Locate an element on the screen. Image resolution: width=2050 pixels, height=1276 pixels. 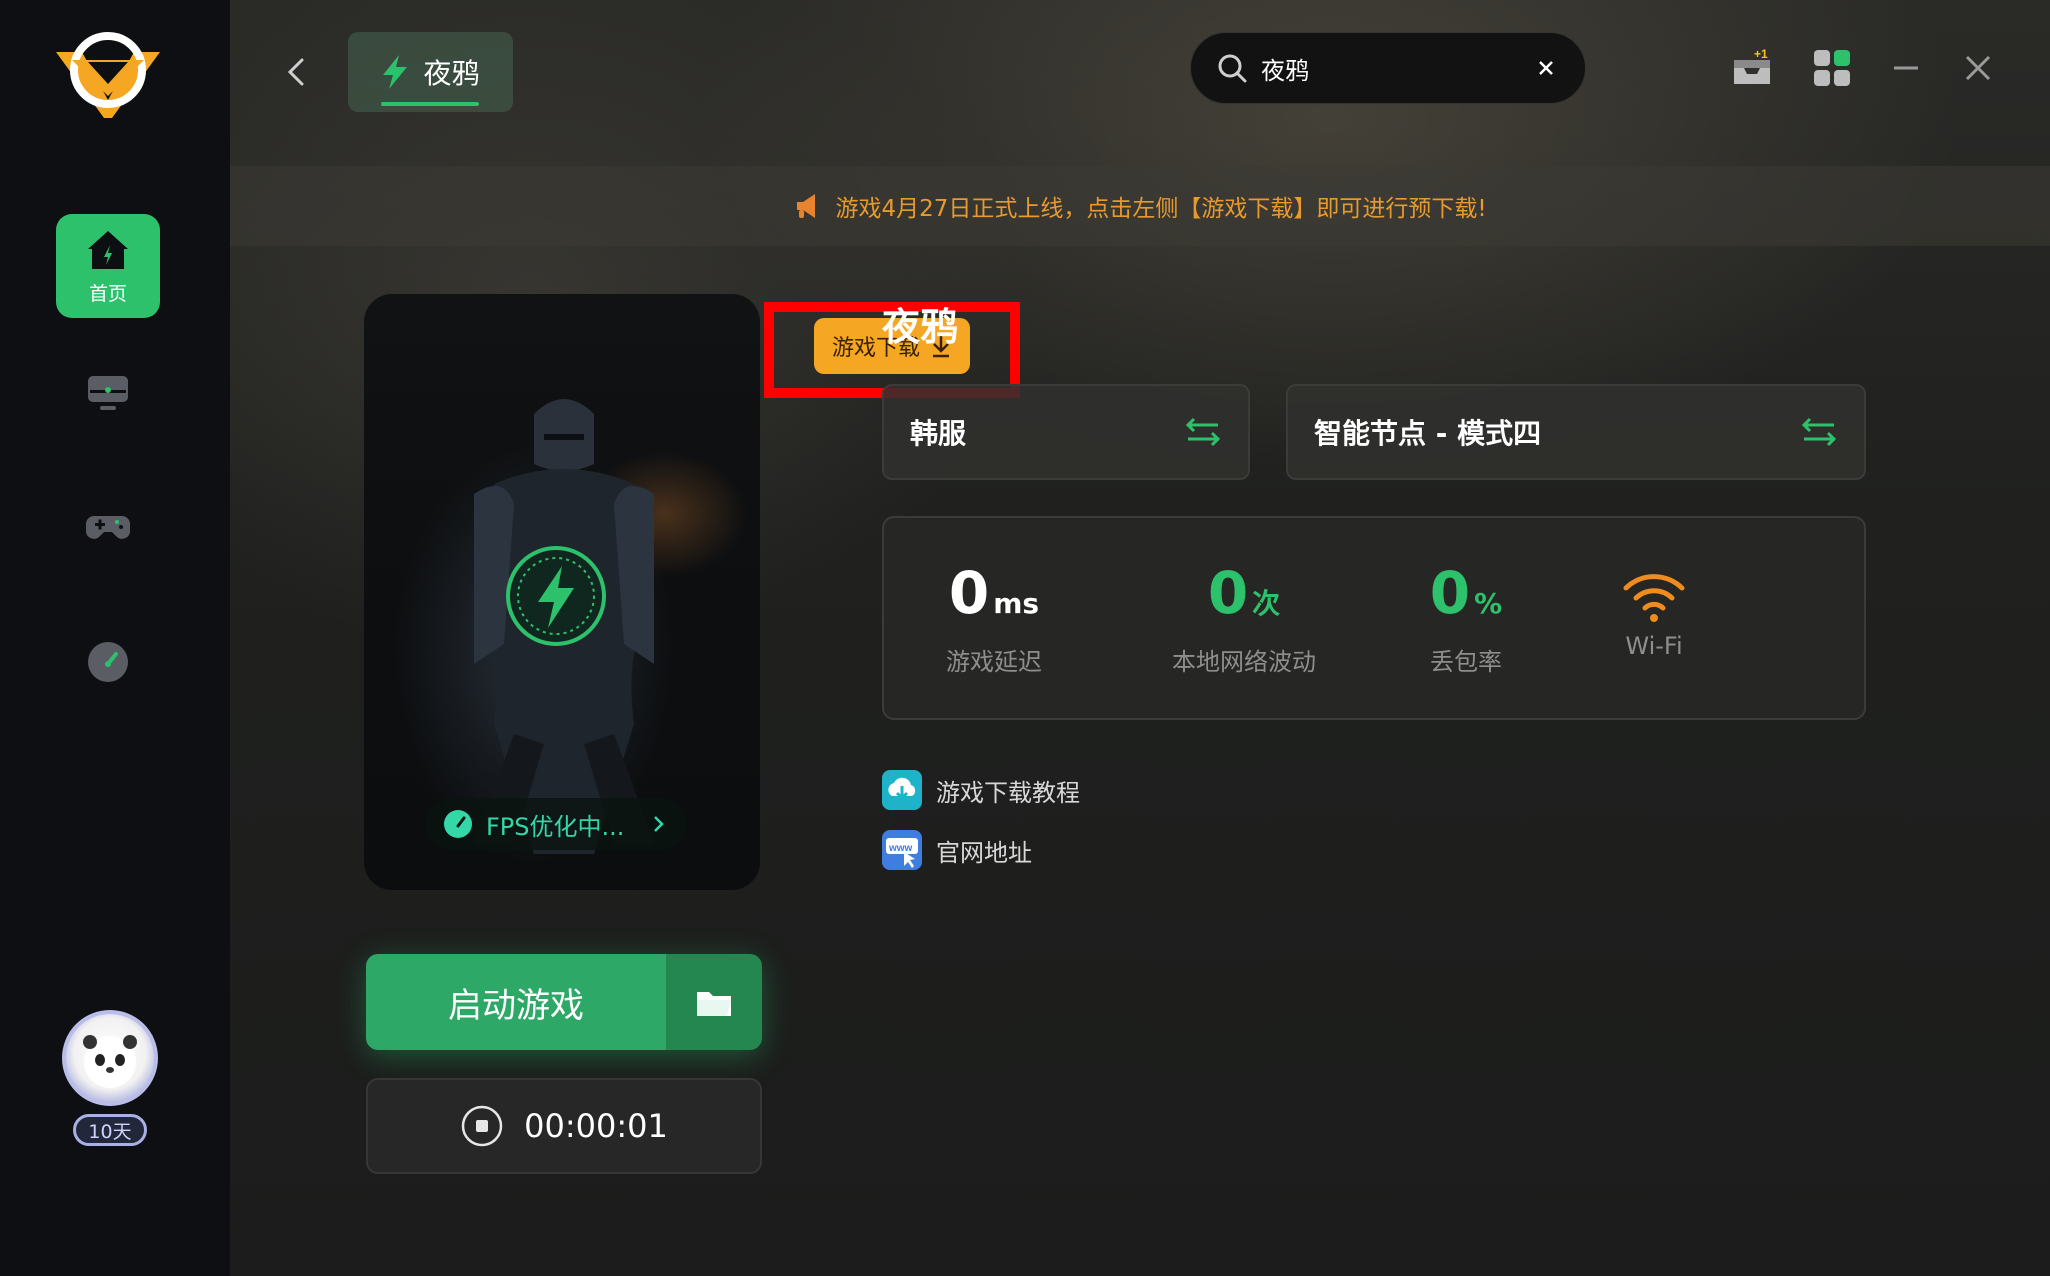
membership-days-badge: 10天 is located at coordinates (110, 1130).